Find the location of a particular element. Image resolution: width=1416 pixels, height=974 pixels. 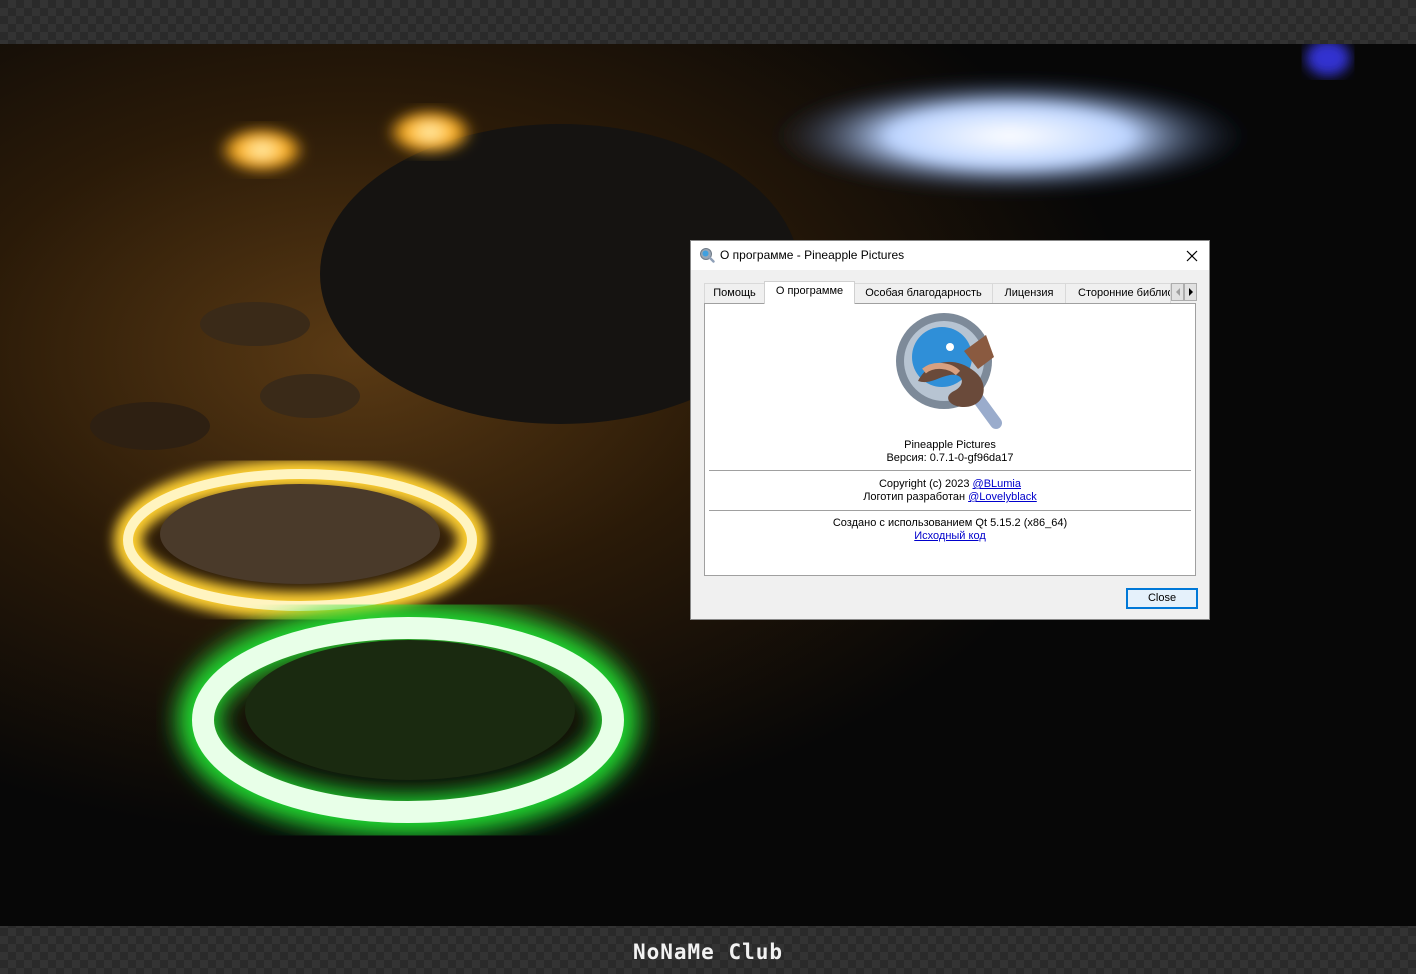

app-name-text: Pineapple Pictures is located at coordinates (950, 445).